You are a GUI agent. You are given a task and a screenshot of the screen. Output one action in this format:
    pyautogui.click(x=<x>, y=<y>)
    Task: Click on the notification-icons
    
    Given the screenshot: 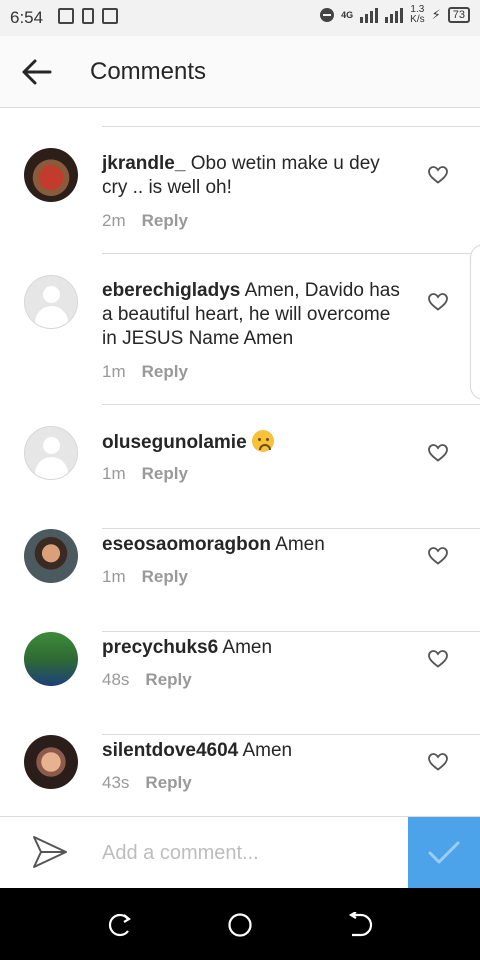 What is the action you would take?
    pyautogui.click(x=88, y=16)
    